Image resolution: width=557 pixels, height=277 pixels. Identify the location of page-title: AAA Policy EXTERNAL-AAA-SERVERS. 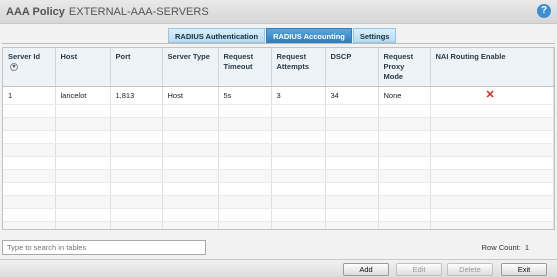
(107, 12).